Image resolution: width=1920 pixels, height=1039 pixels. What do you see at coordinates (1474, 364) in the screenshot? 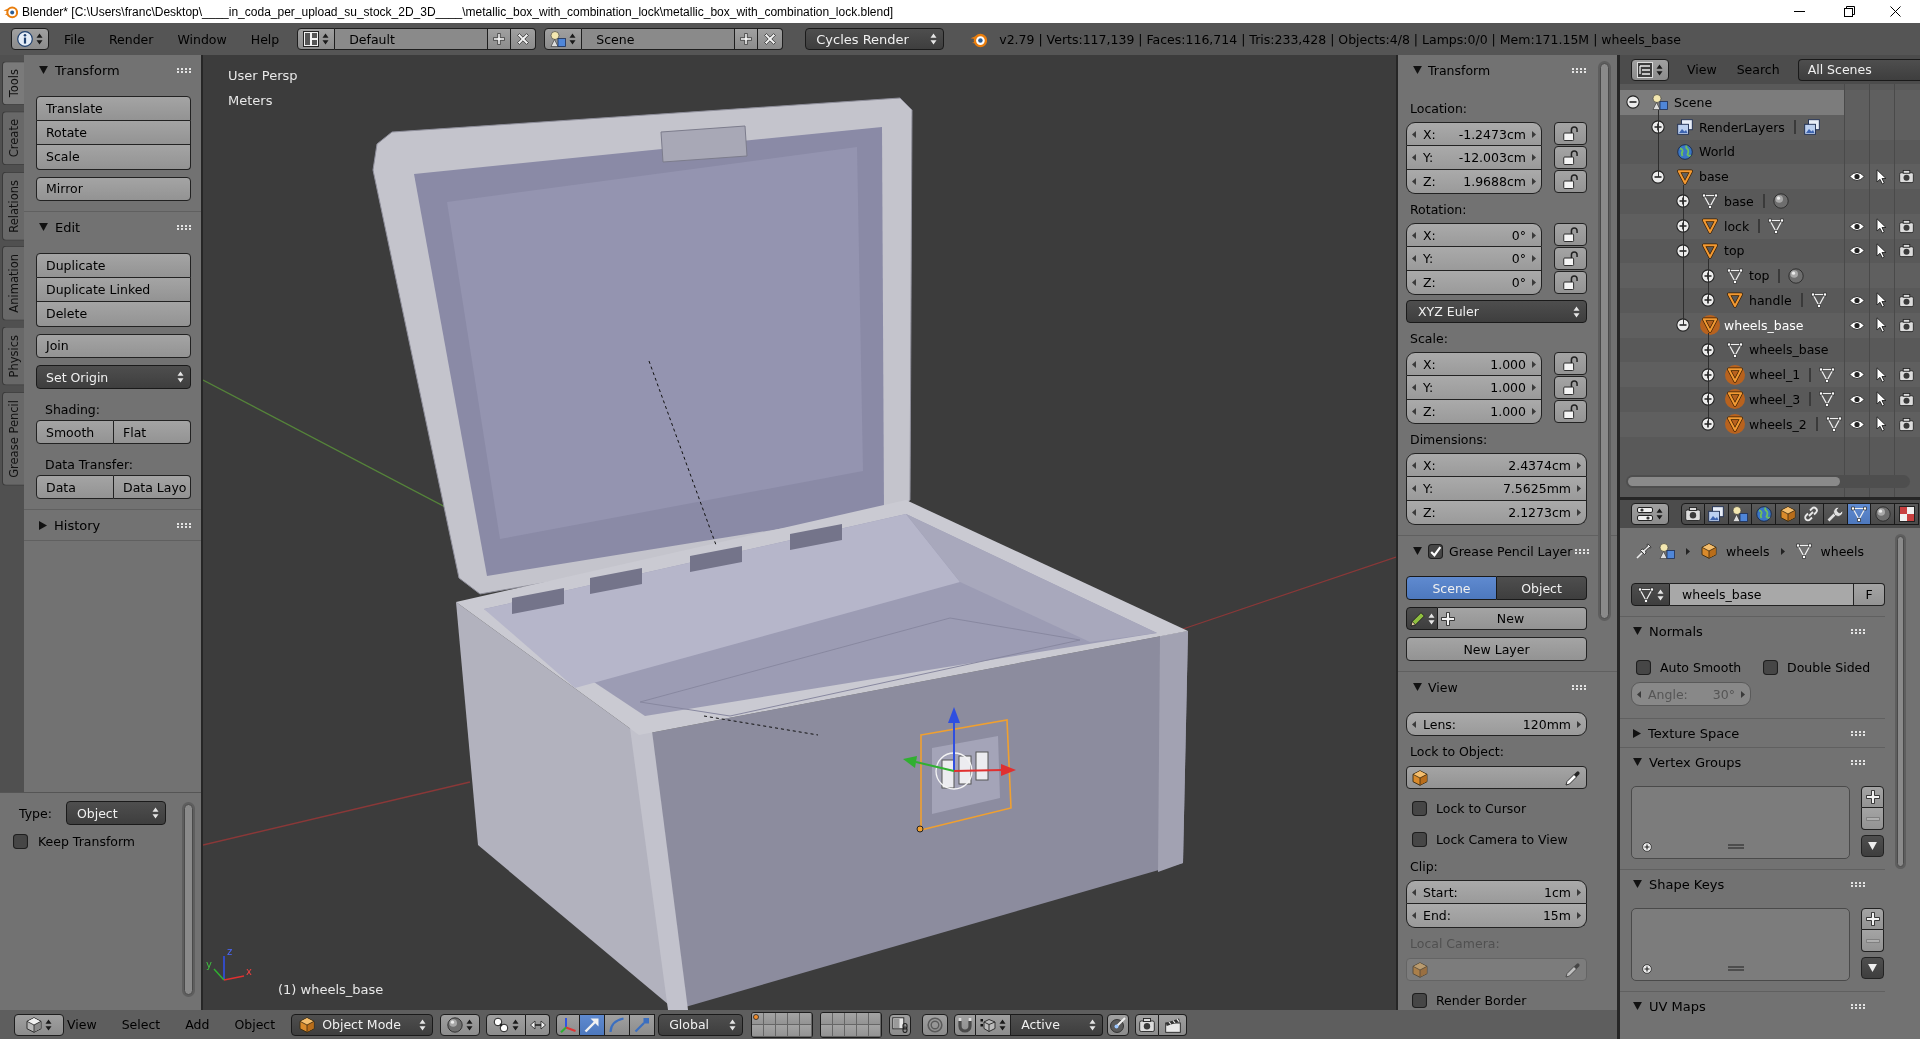
I see `number-field: X: 1.000` at bounding box center [1474, 364].